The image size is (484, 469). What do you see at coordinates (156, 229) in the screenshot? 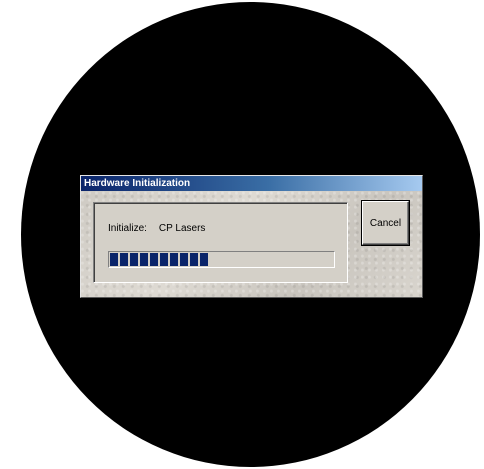
I see `status-row: Initialize: CP Lasers` at bounding box center [156, 229].